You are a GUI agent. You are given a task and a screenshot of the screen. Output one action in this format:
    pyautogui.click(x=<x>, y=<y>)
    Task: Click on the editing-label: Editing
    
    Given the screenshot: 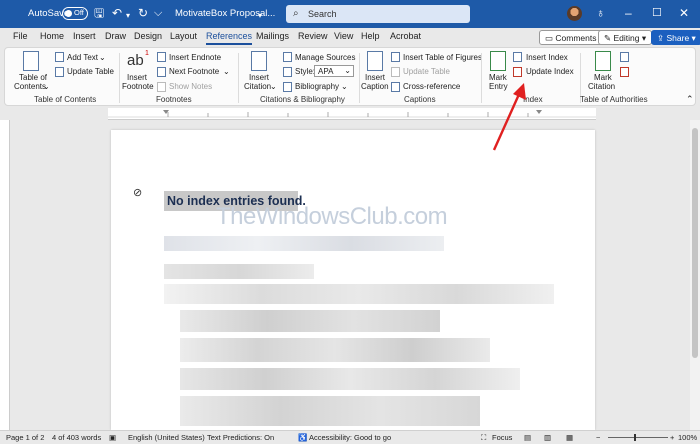 What is the action you would take?
    pyautogui.click(x=626, y=38)
    